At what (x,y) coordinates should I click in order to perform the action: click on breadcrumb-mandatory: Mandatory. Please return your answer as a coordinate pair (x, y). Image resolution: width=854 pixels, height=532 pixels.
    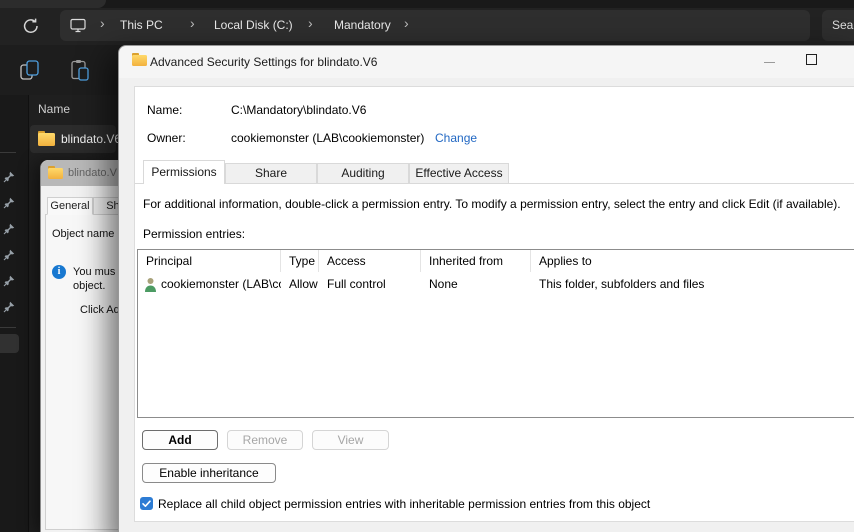
    Looking at the image, I should click on (362, 25).